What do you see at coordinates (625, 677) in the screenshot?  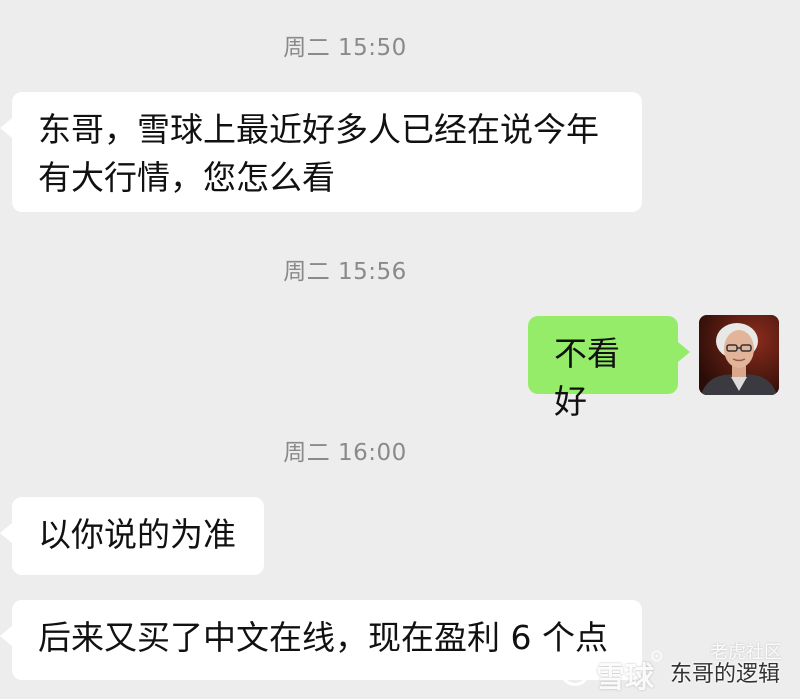 I see `watermark-site: 雪球` at bounding box center [625, 677].